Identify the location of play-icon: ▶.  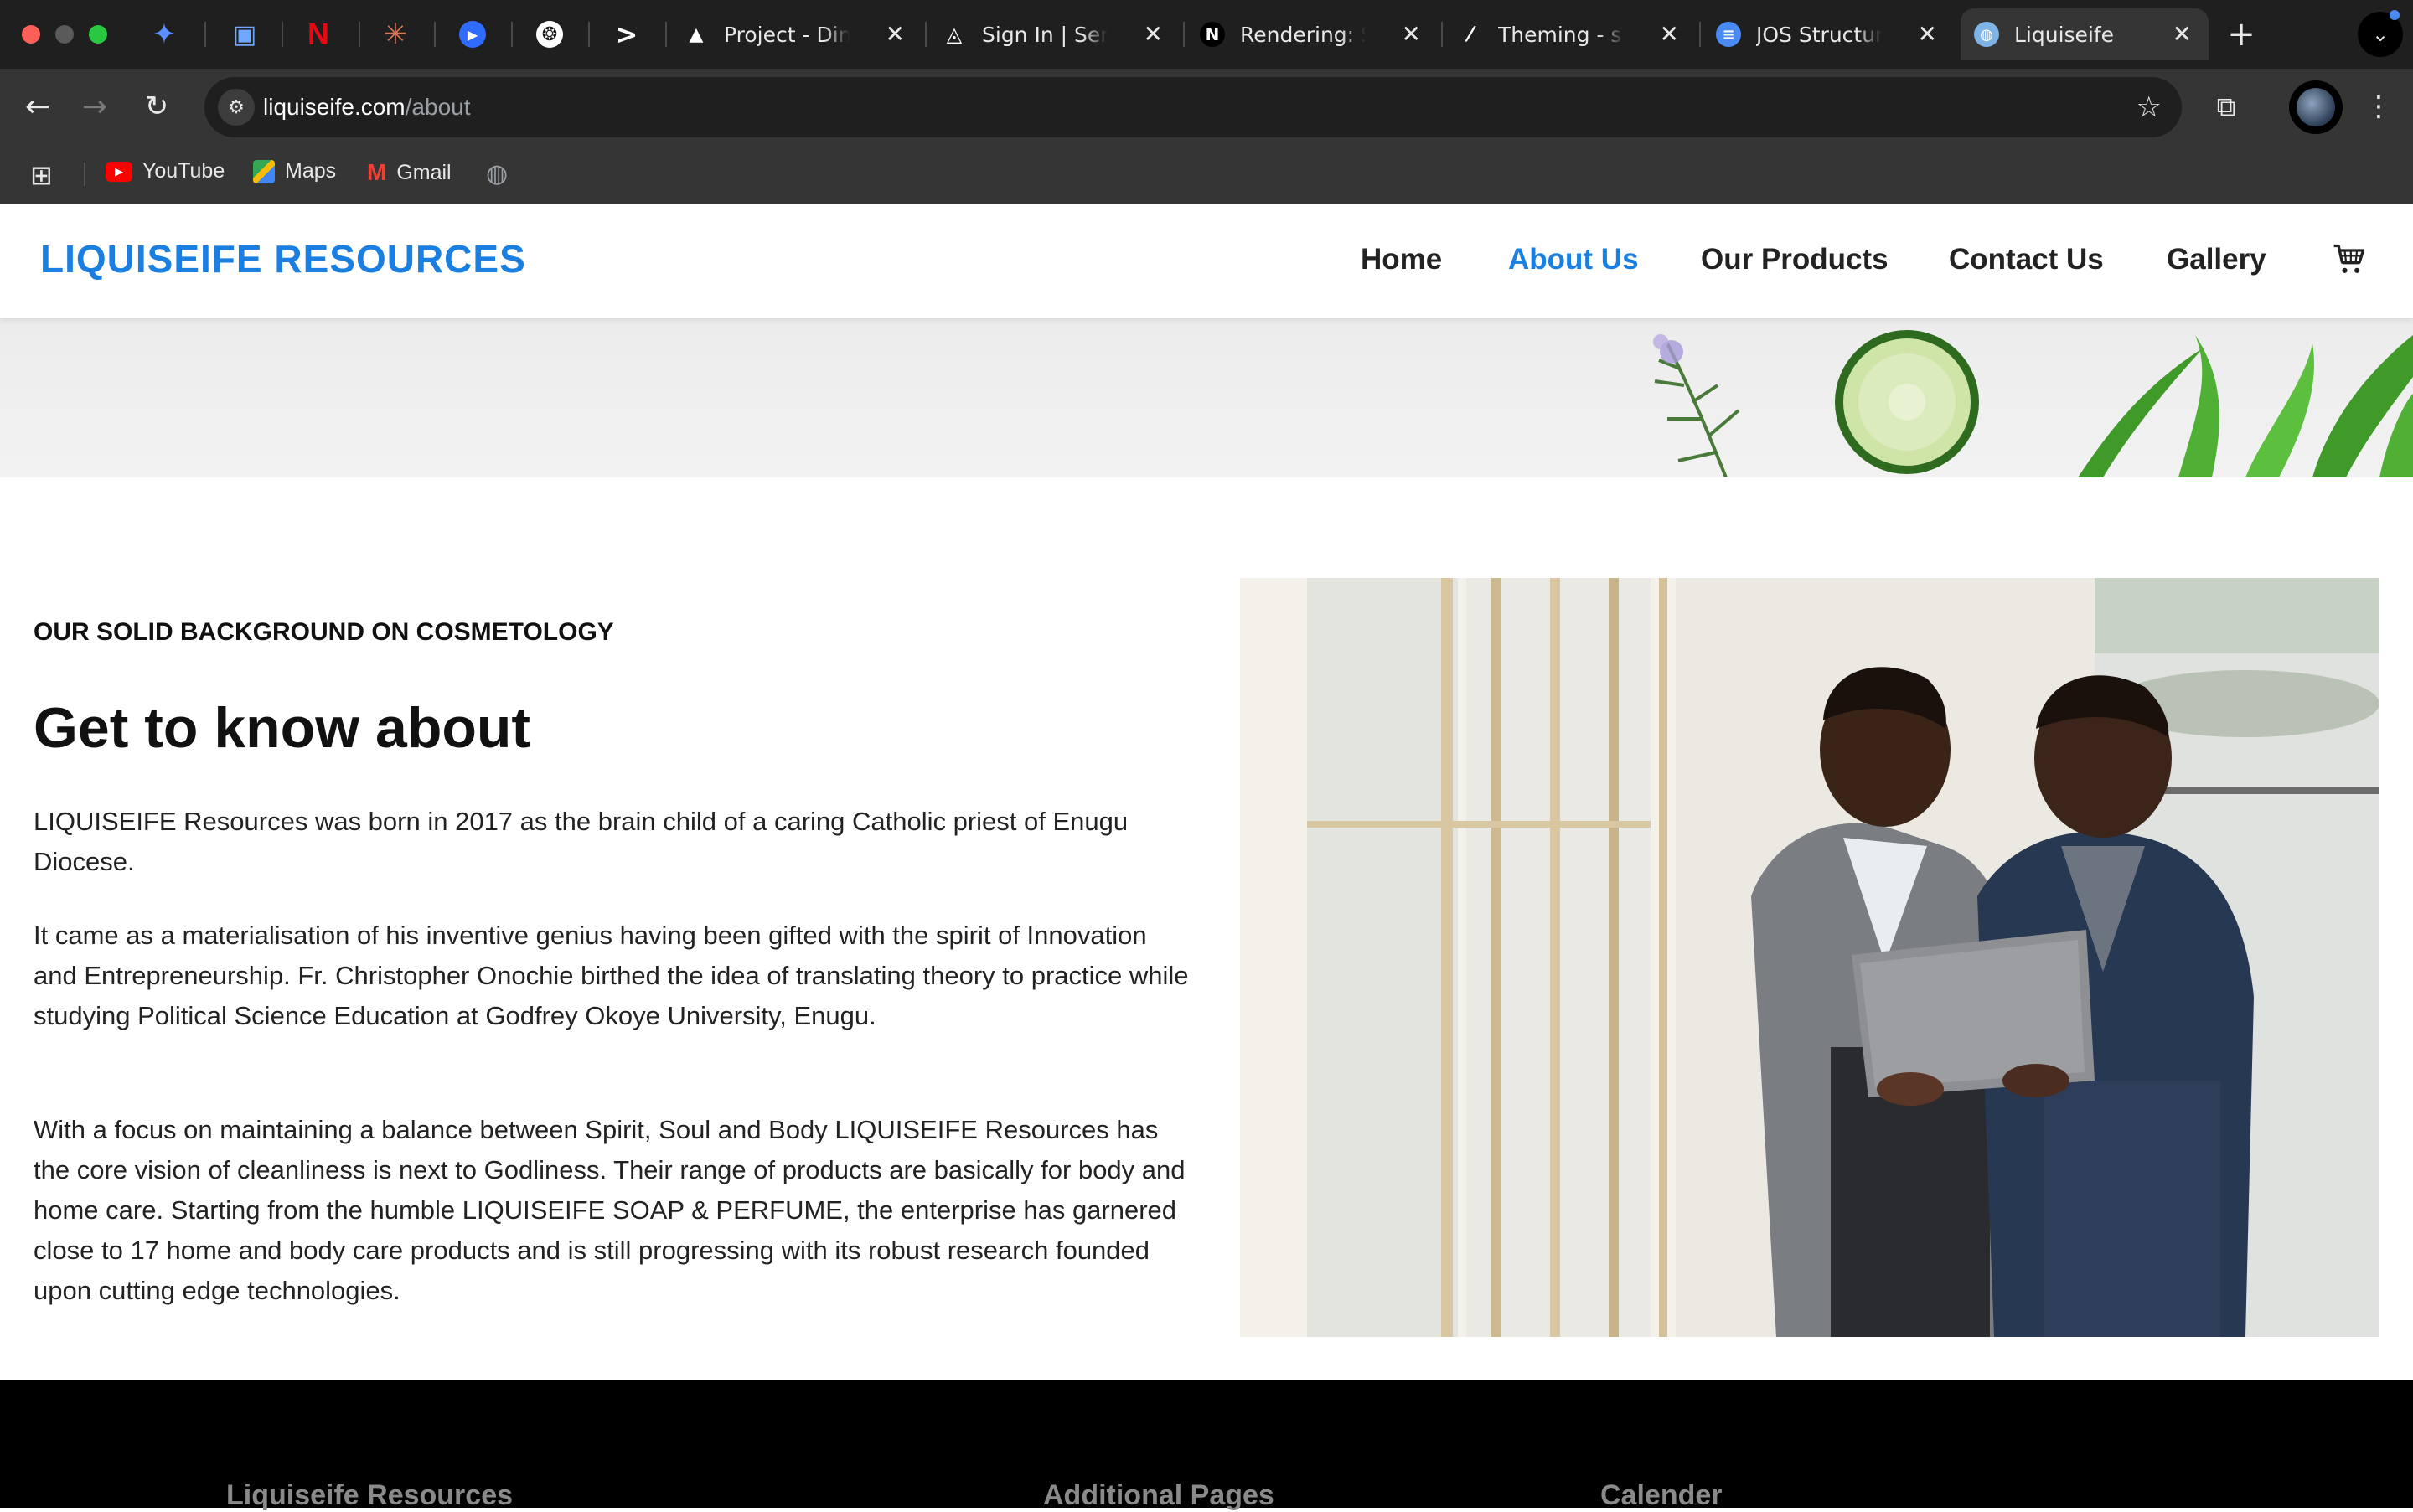
(472, 34).